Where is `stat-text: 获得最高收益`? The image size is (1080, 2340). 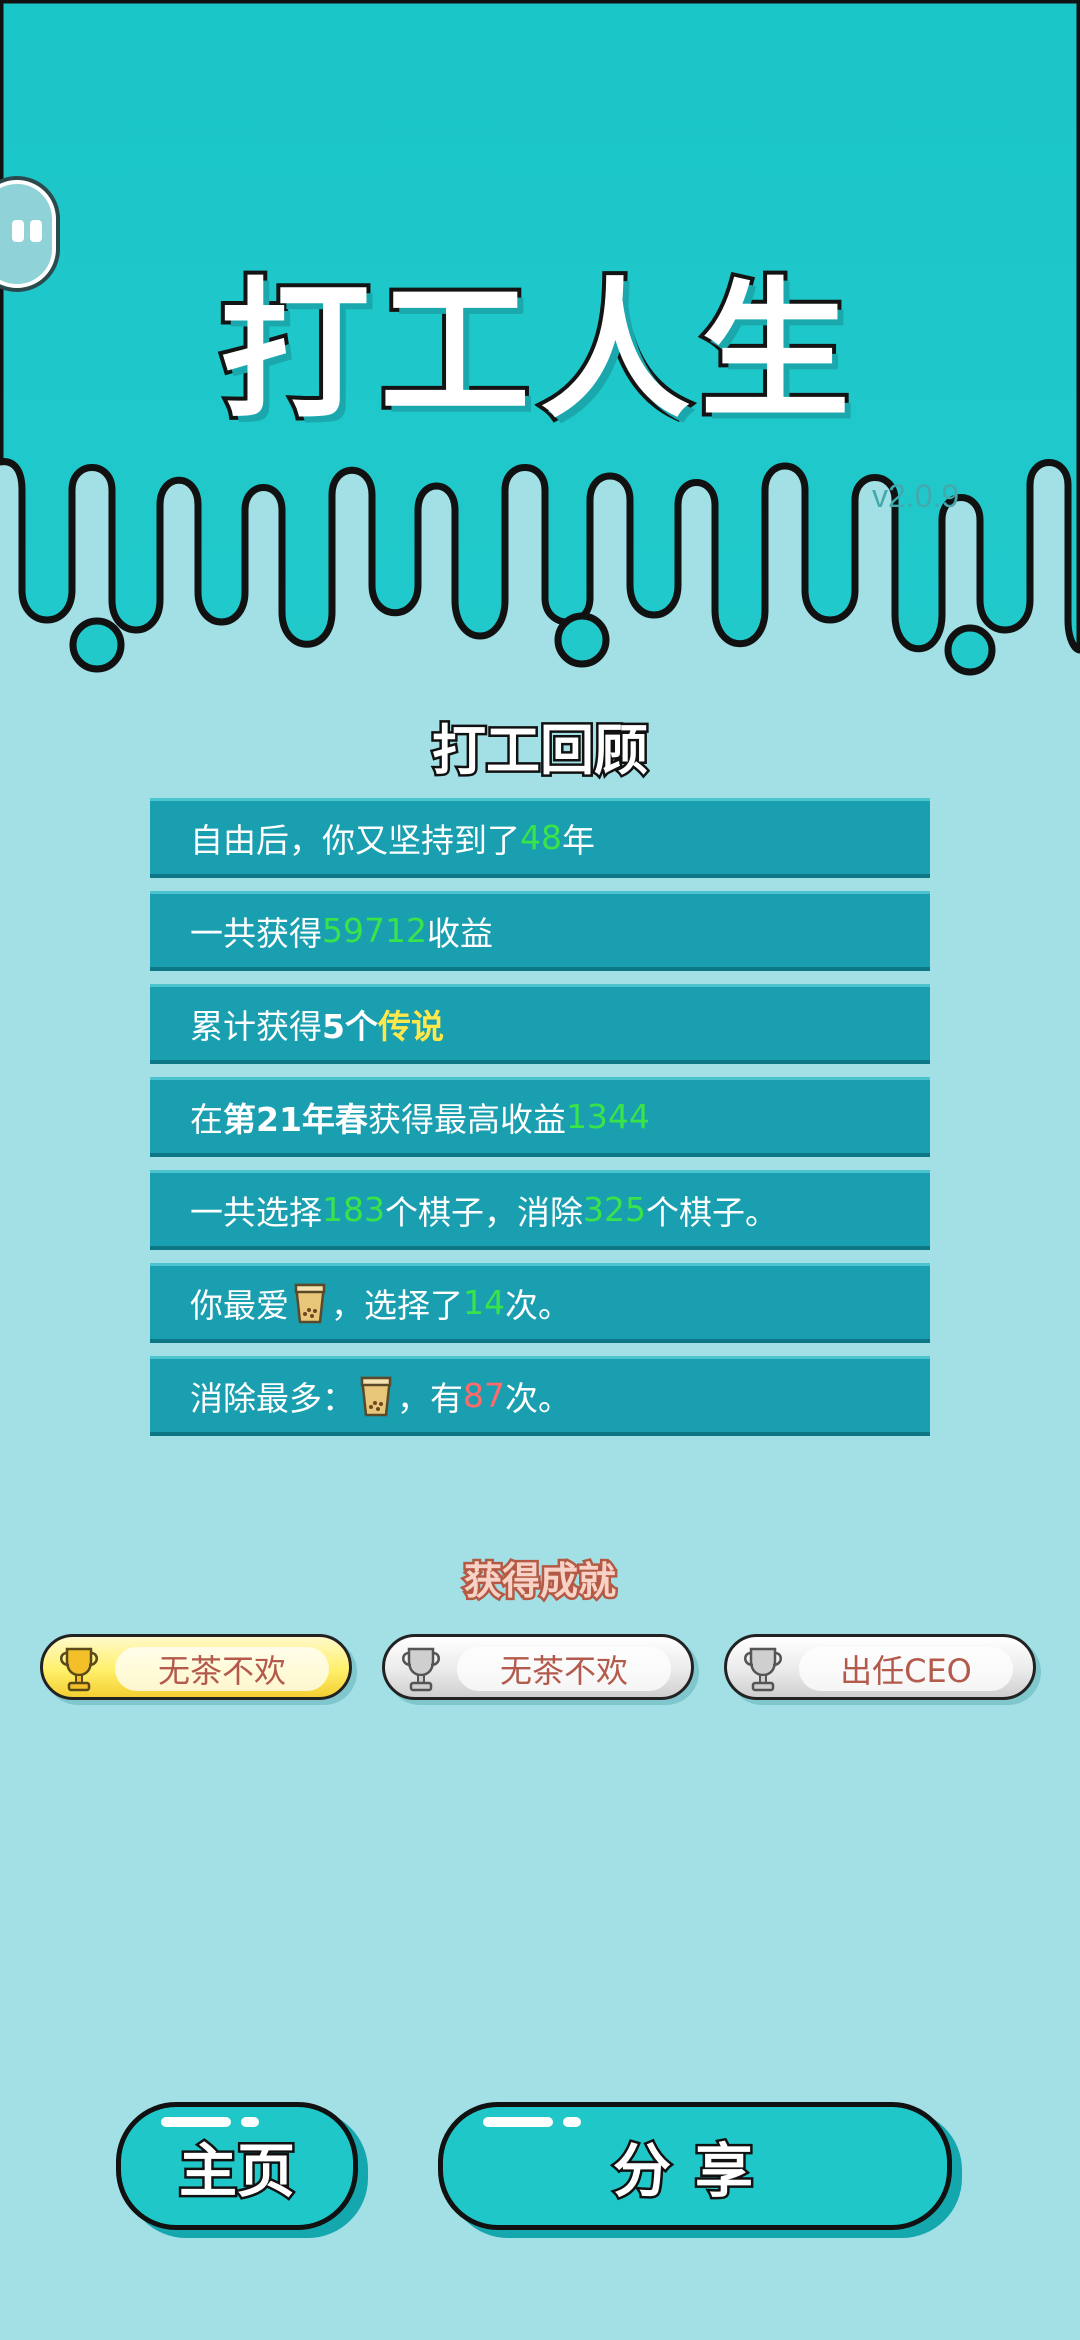 stat-text: 获得最高收益 is located at coordinates (466, 1119).